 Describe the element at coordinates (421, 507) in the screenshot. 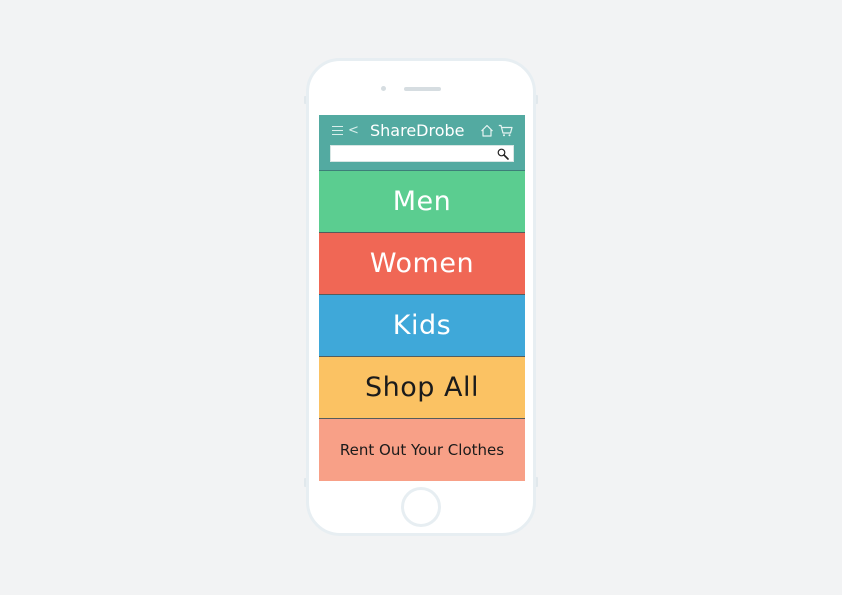

I see `phone-home-button` at that location.